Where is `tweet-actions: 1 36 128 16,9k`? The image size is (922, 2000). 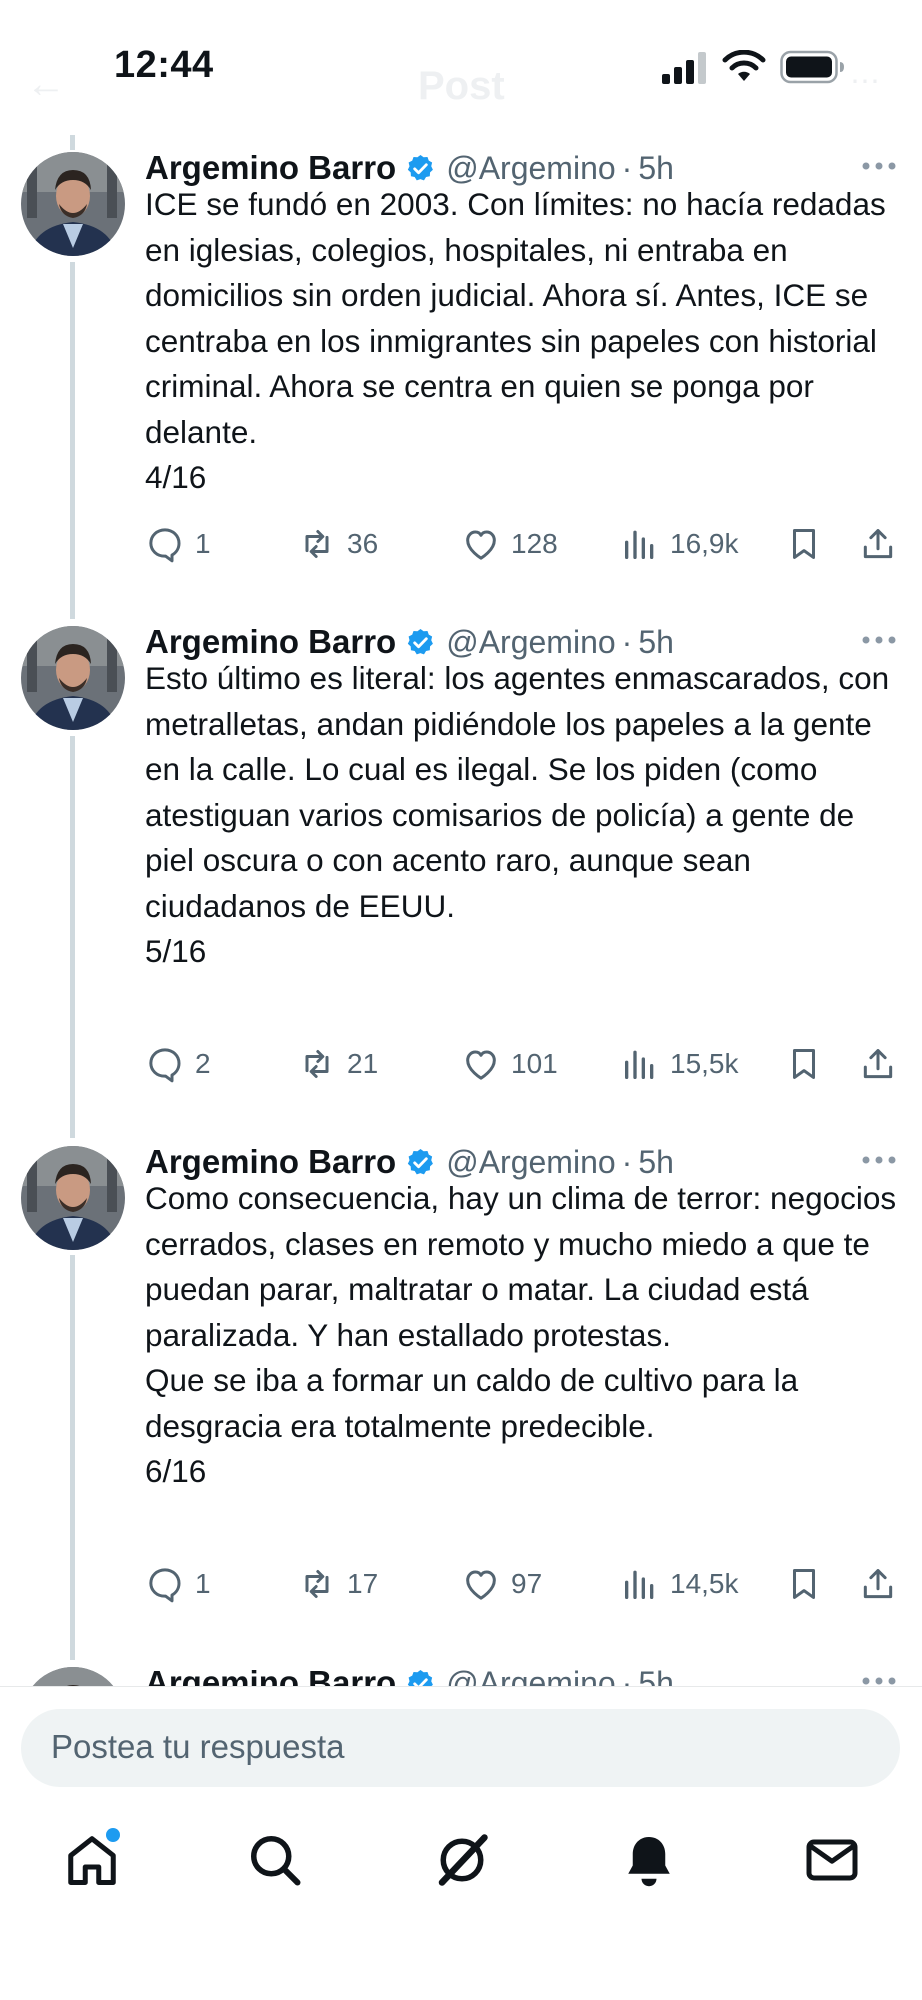
tweet-actions: 1 36 128 16,9k is located at coordinates (525, 544).